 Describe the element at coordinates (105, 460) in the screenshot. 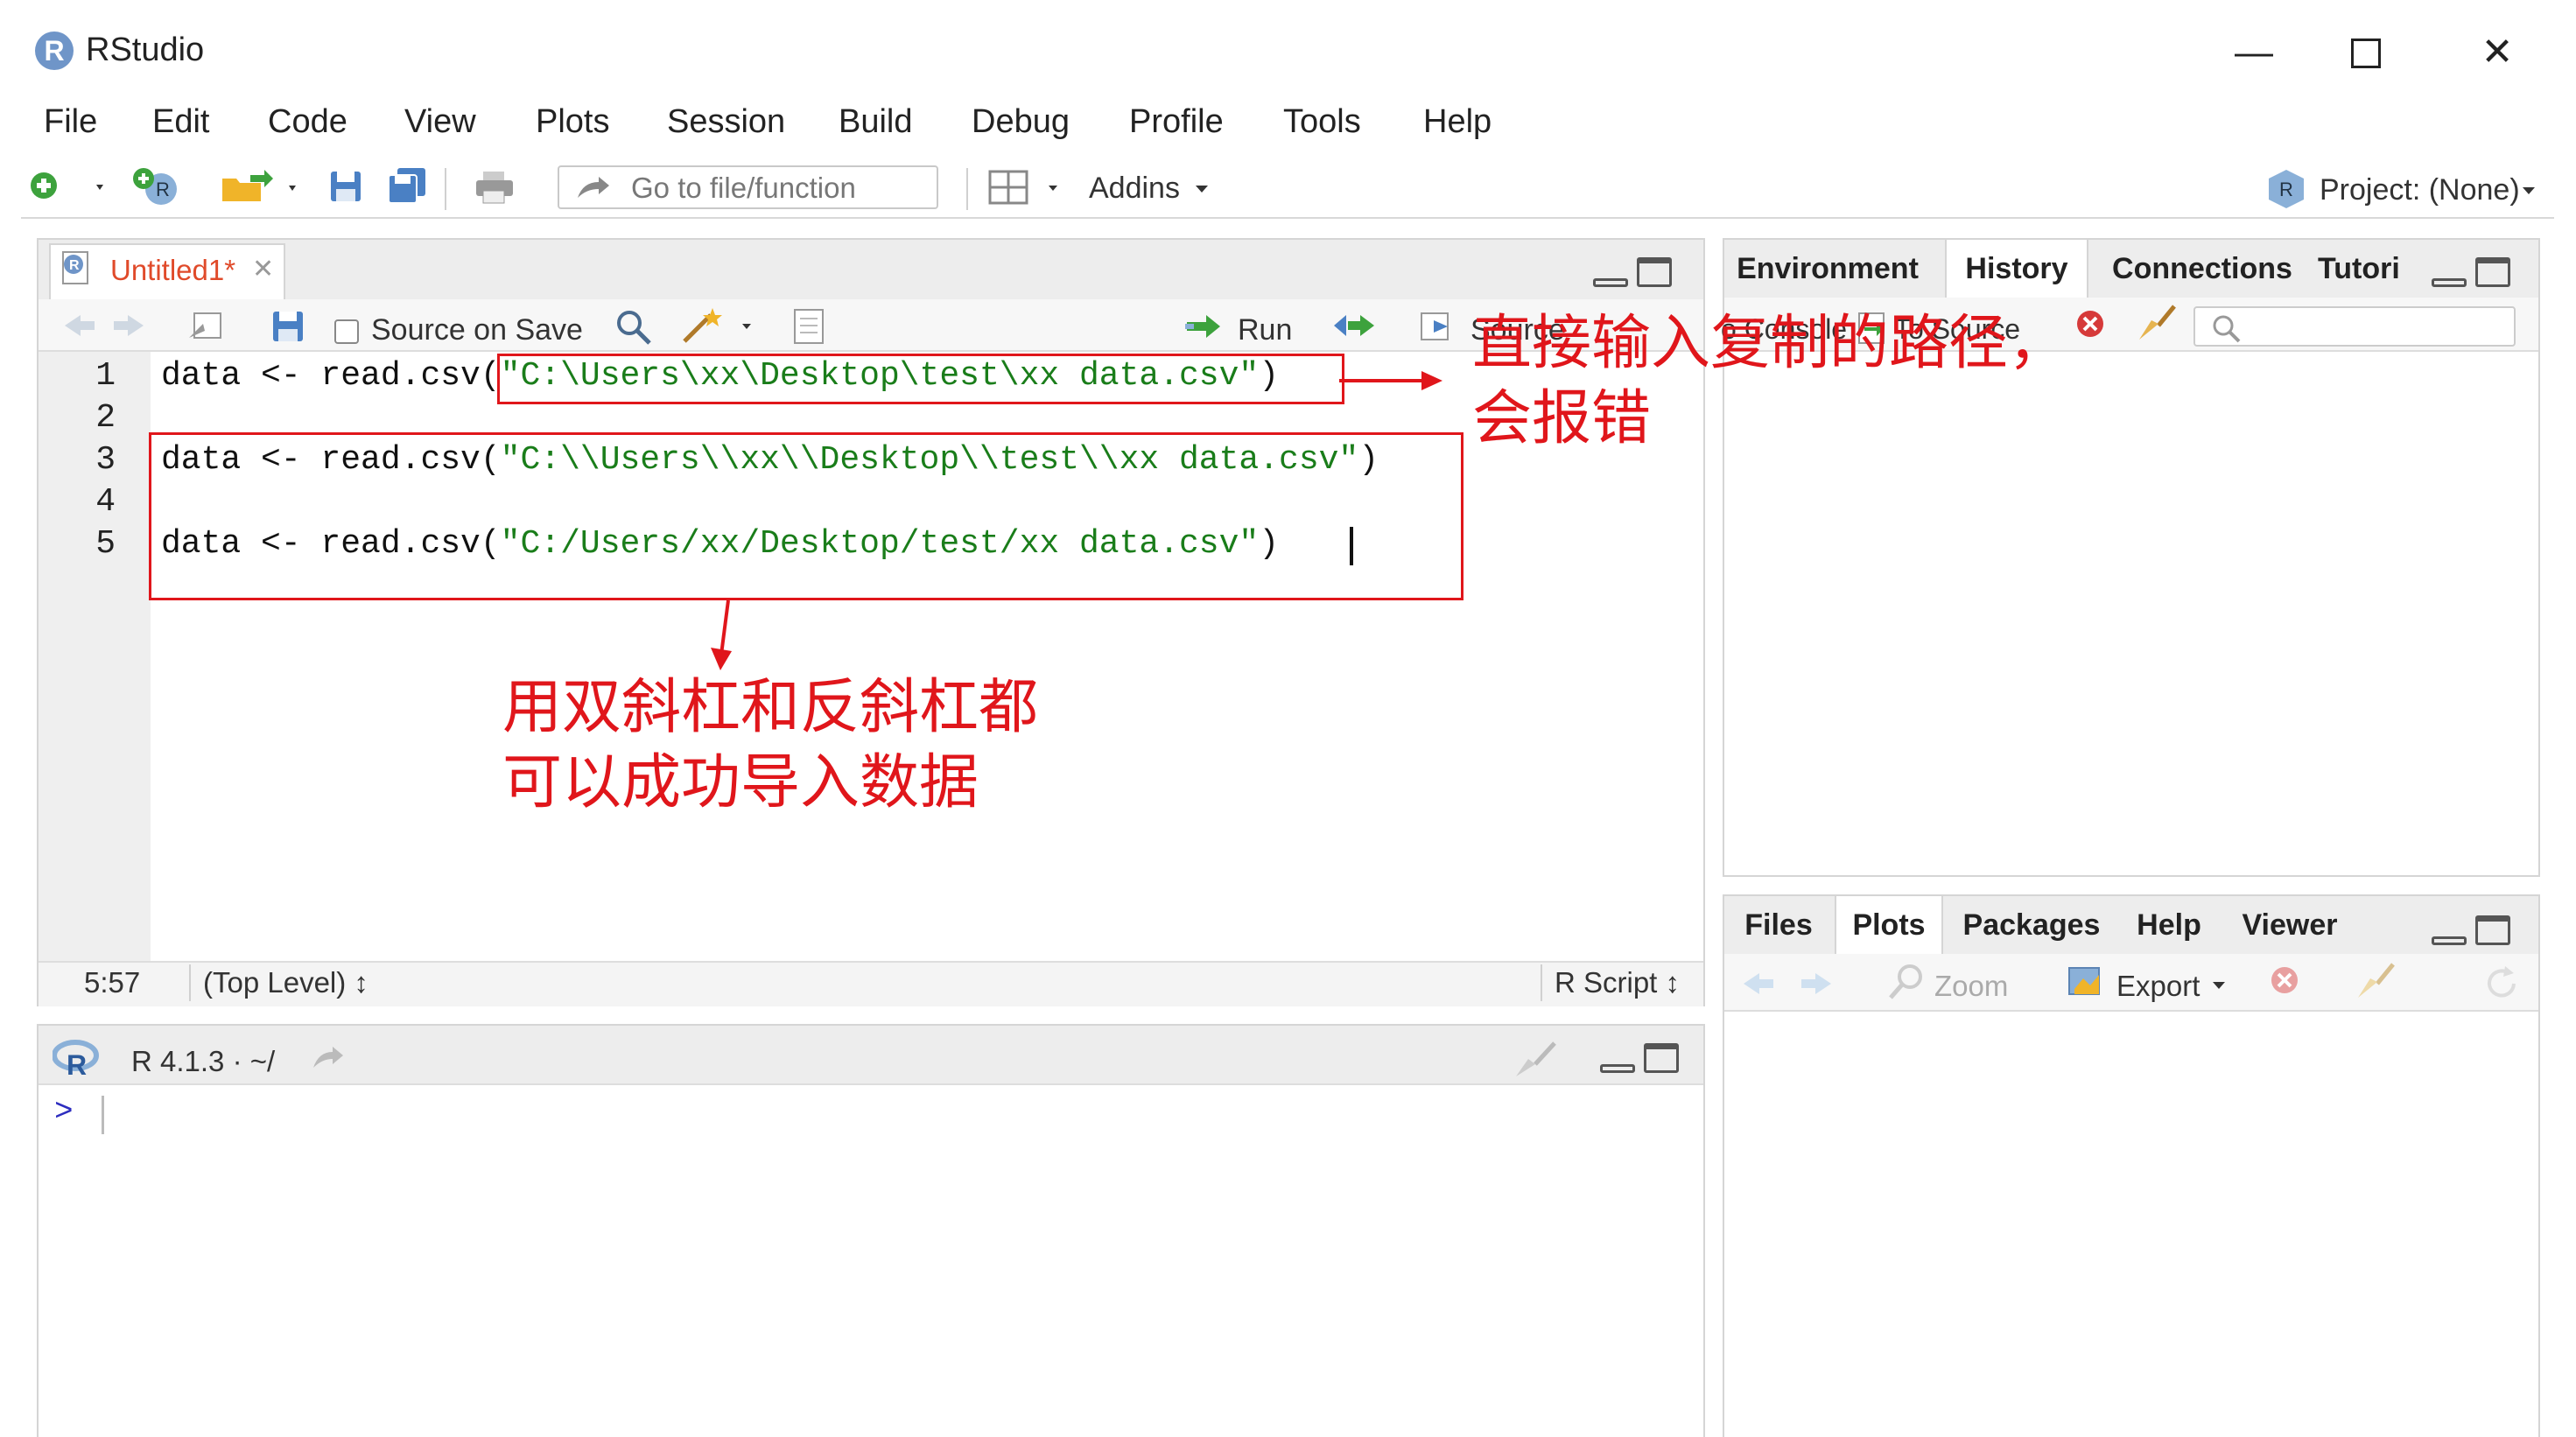

I see `line-number: 3` at that location.